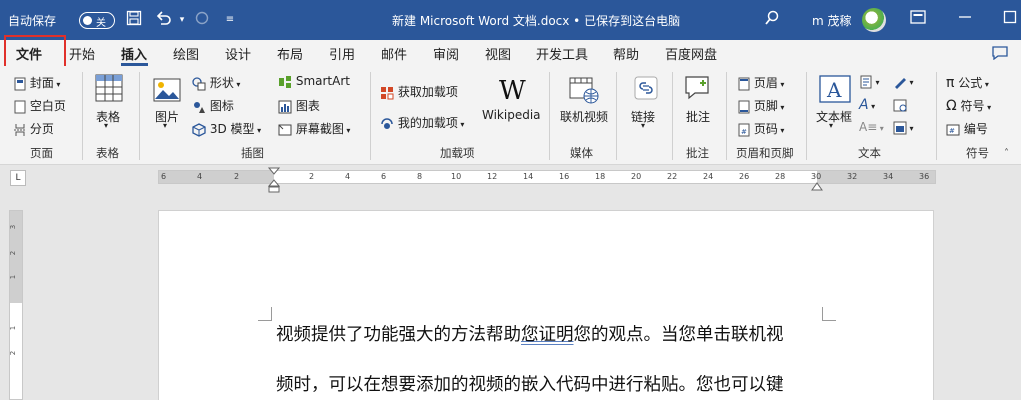  Describe the element at coordinates (903, 127) in the screenshot. I see `object-button: ▾` at that location.